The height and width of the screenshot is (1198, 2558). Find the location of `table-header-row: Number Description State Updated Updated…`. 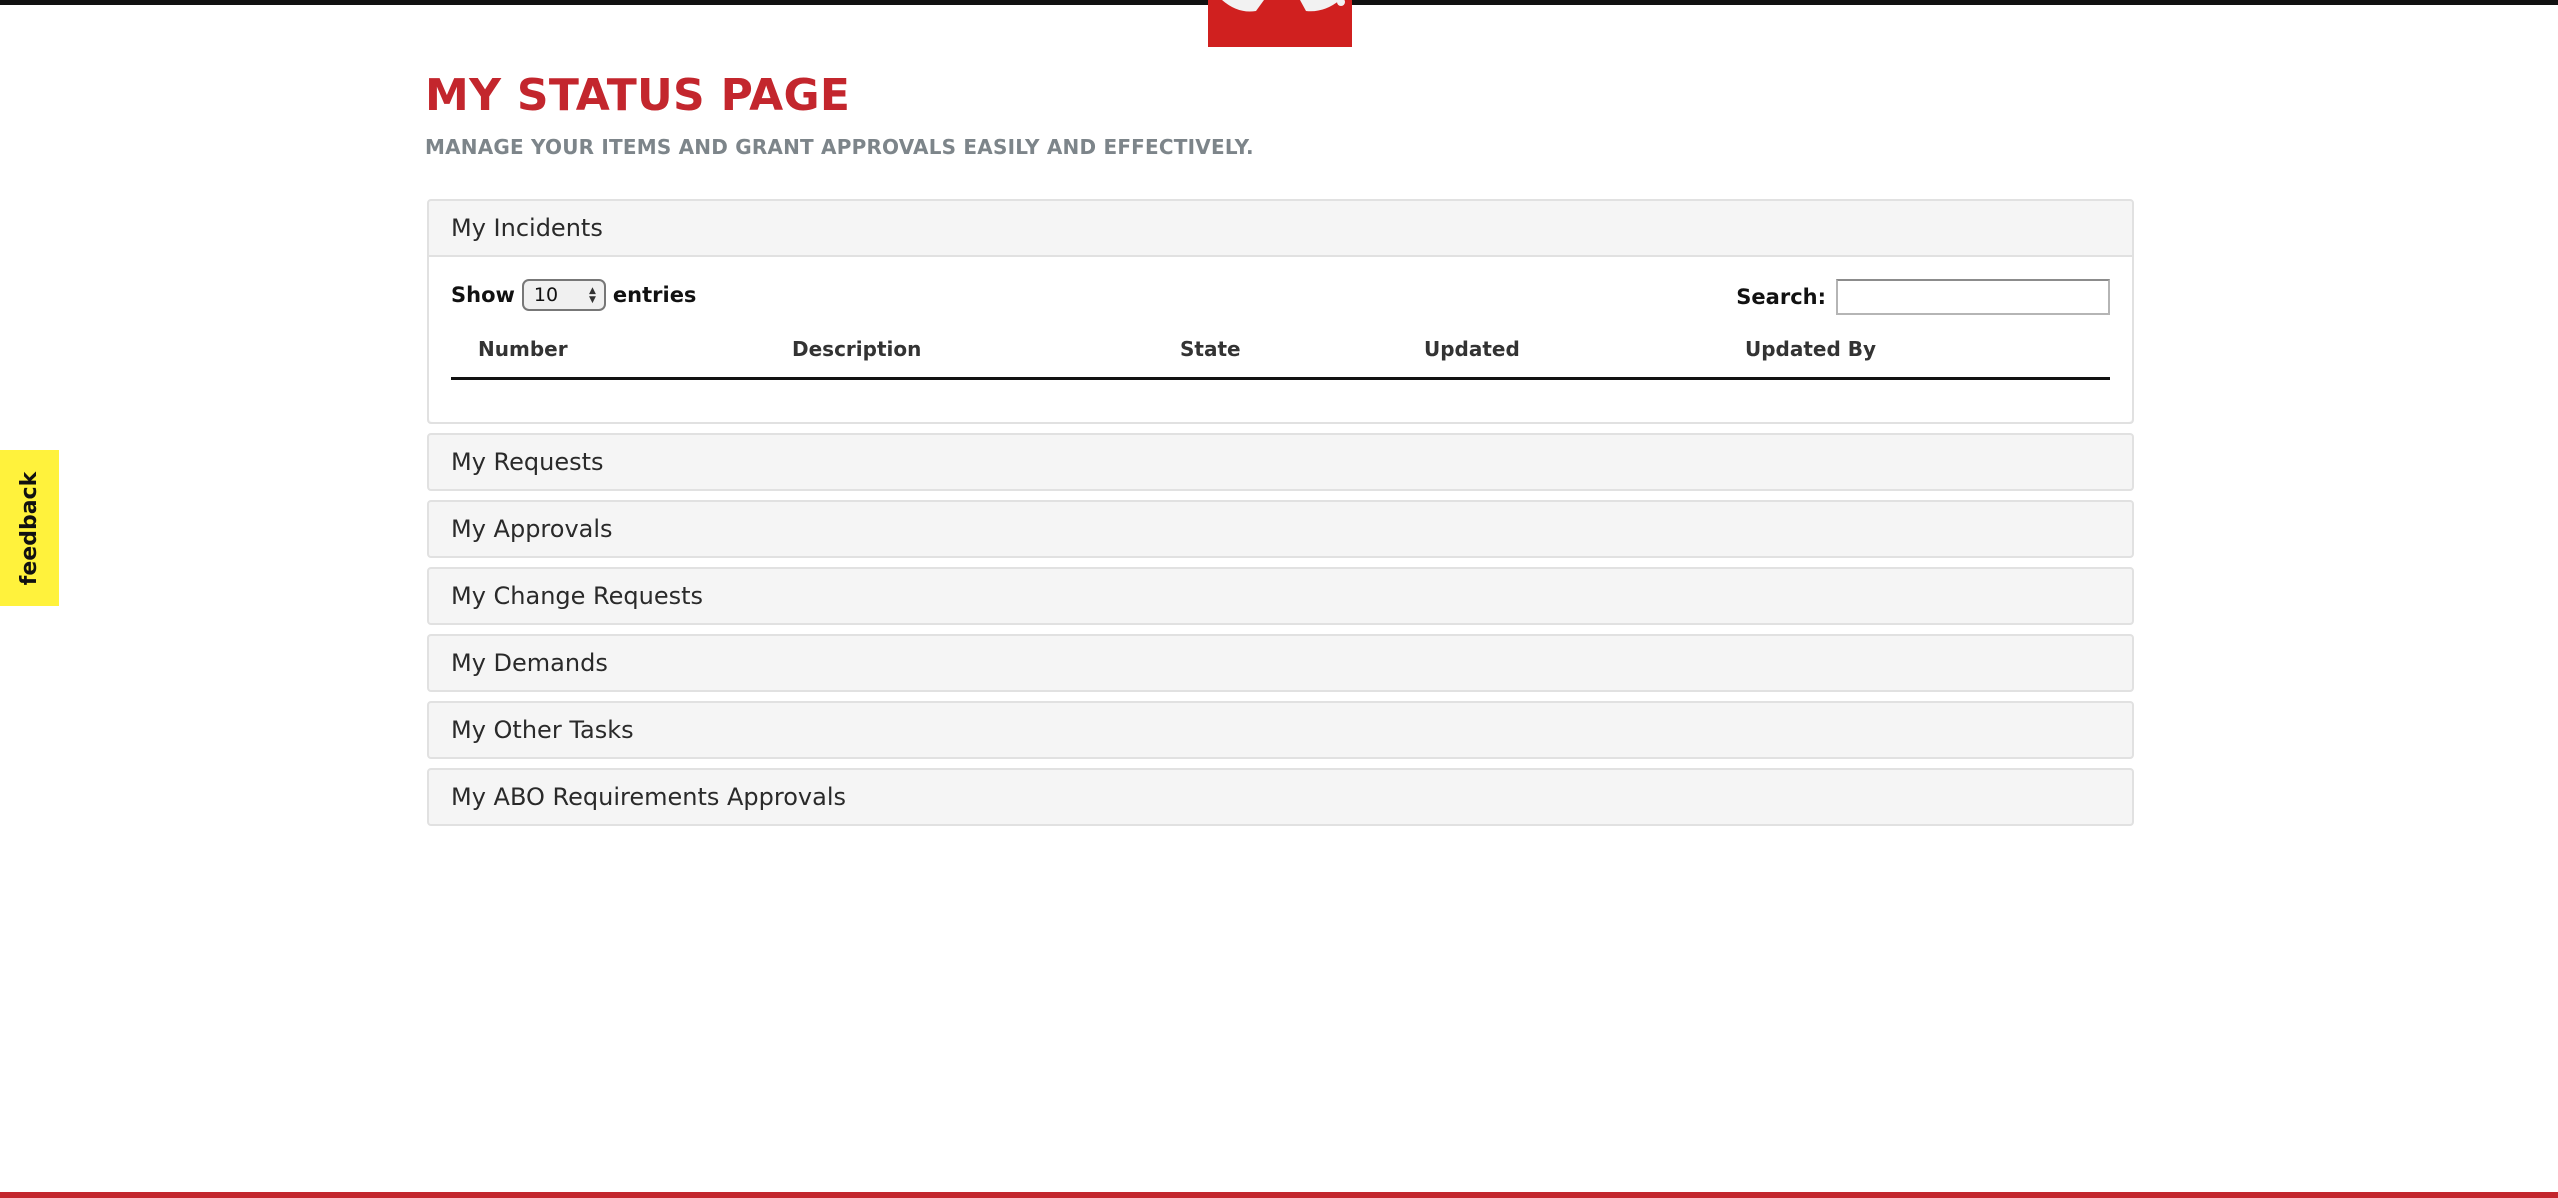

table-header-row: Number Description State Updated Updated… is located at coordinates (1280, 357).